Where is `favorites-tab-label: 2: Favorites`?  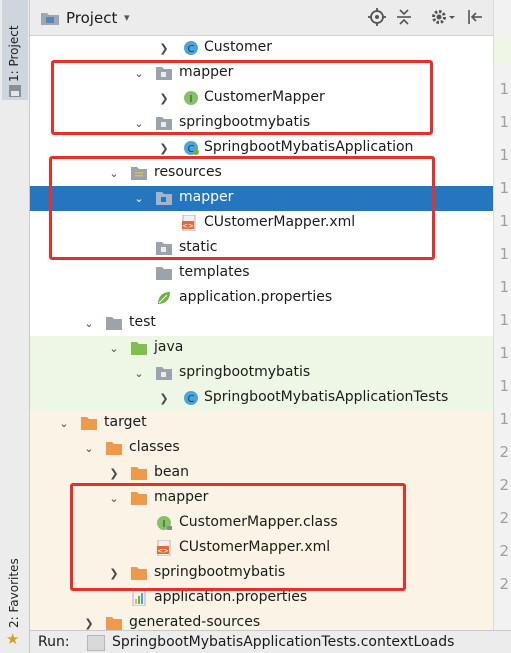 favorites-tab-label: 2: Favorites is located at coordinates (14, 593).